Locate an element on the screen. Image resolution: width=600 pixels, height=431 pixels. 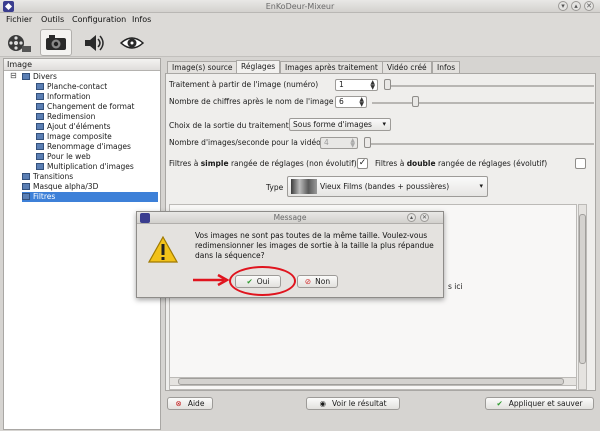
window-titlebar: EnKoDeur-Mixeur ▾ ▴ ✕ is located at coordinates (300, 6).